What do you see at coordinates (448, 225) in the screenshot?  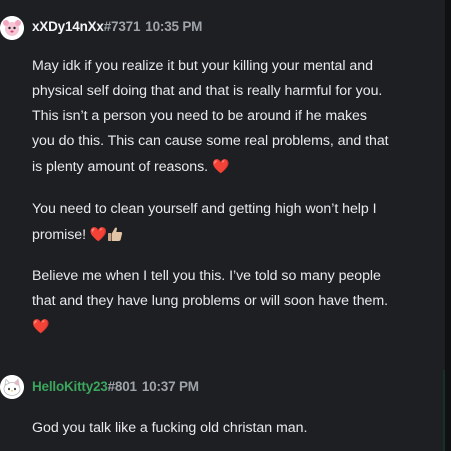 I see `scrollbar-track` at bounding box center [448, 225].